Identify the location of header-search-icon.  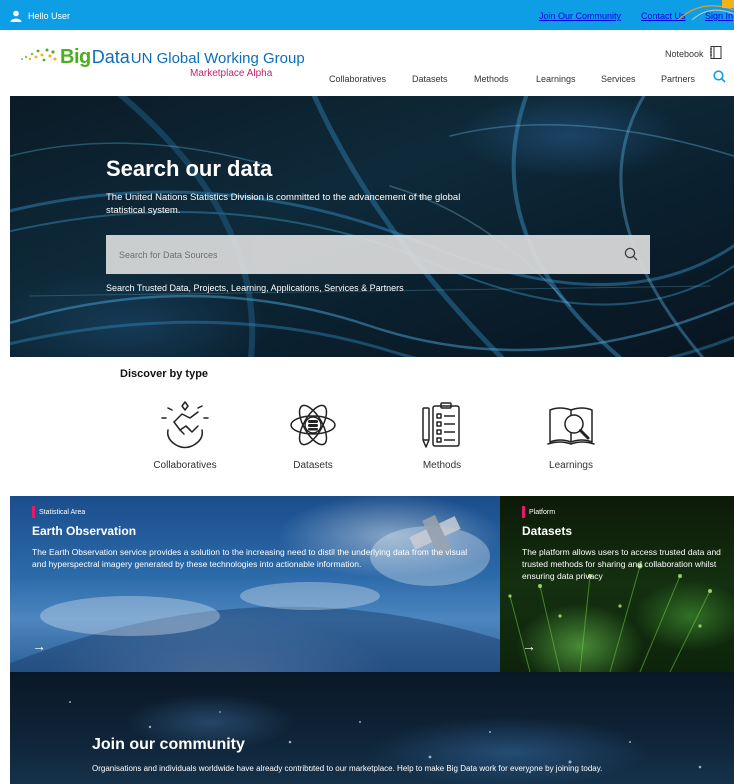
(719, 79).